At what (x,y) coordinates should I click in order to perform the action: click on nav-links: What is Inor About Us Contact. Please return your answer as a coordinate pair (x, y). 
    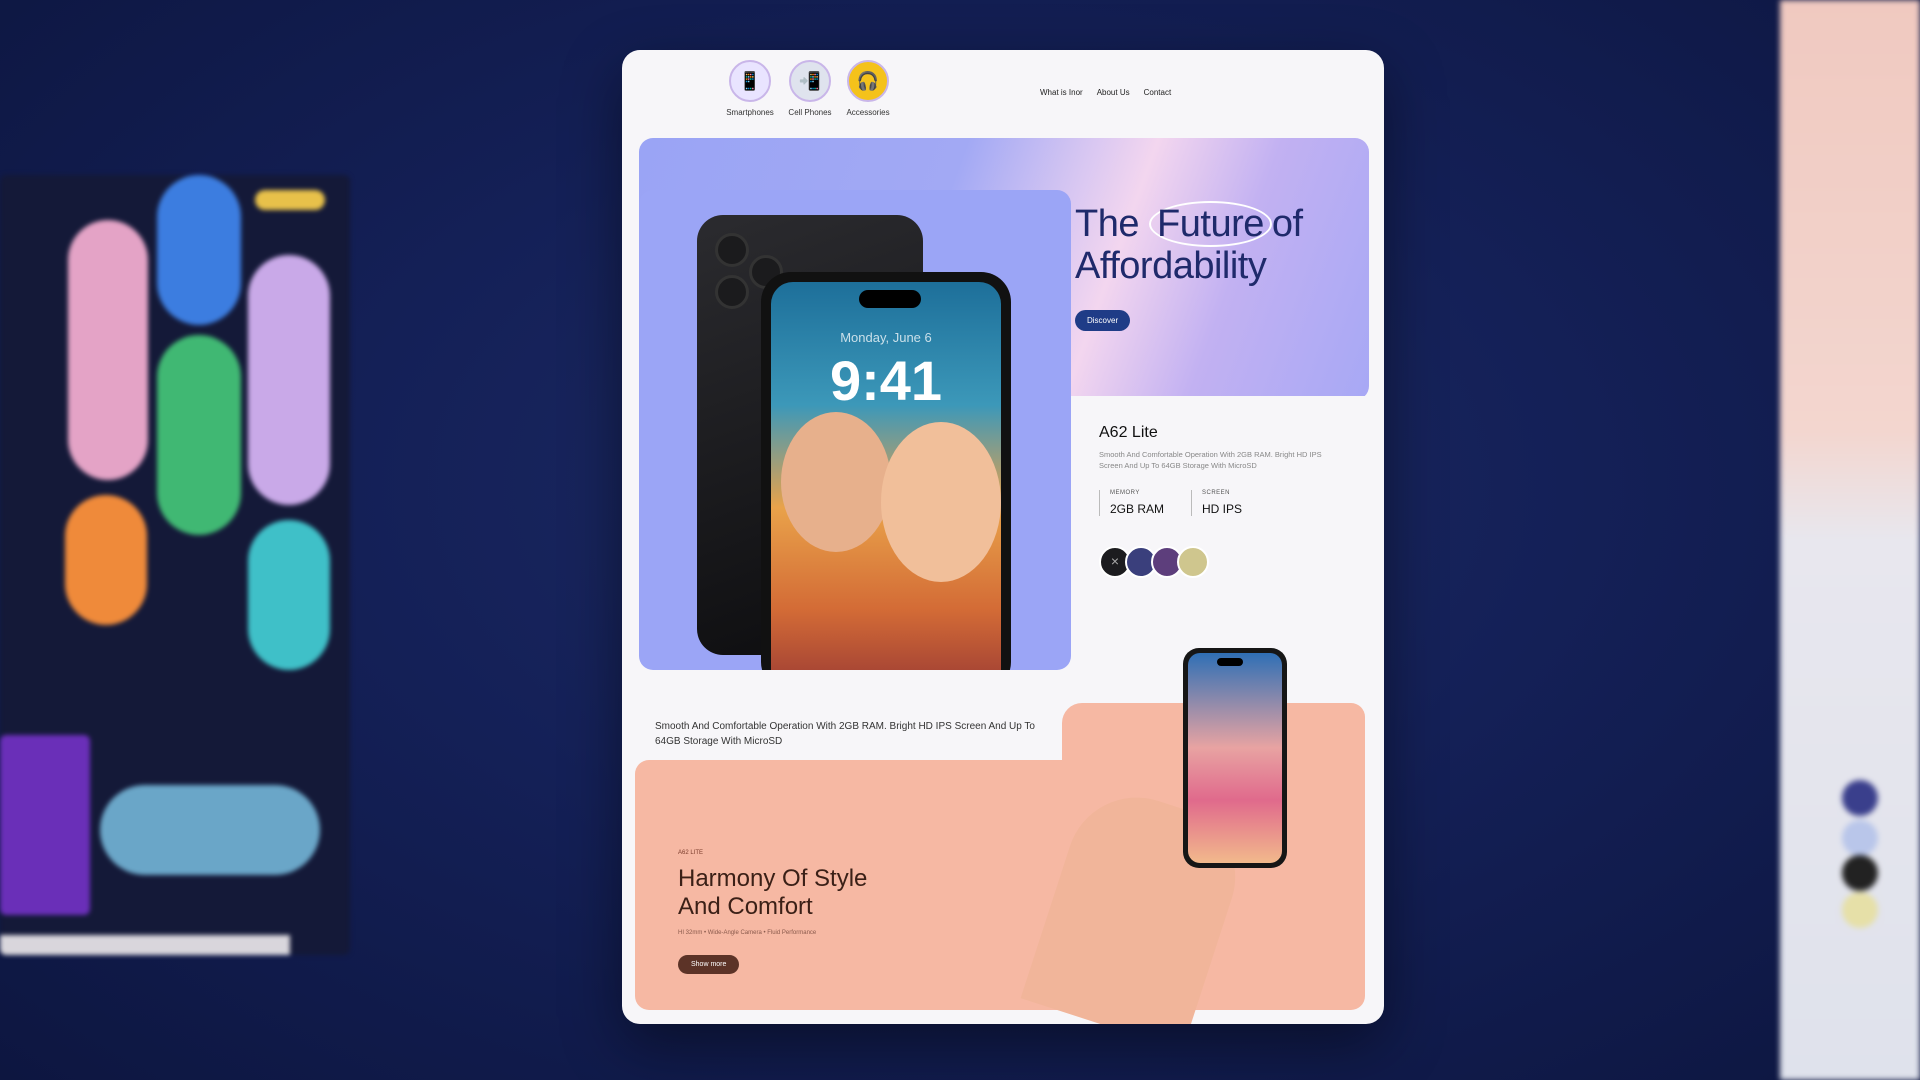
    Looking at the image, I should click on (1105, 92).